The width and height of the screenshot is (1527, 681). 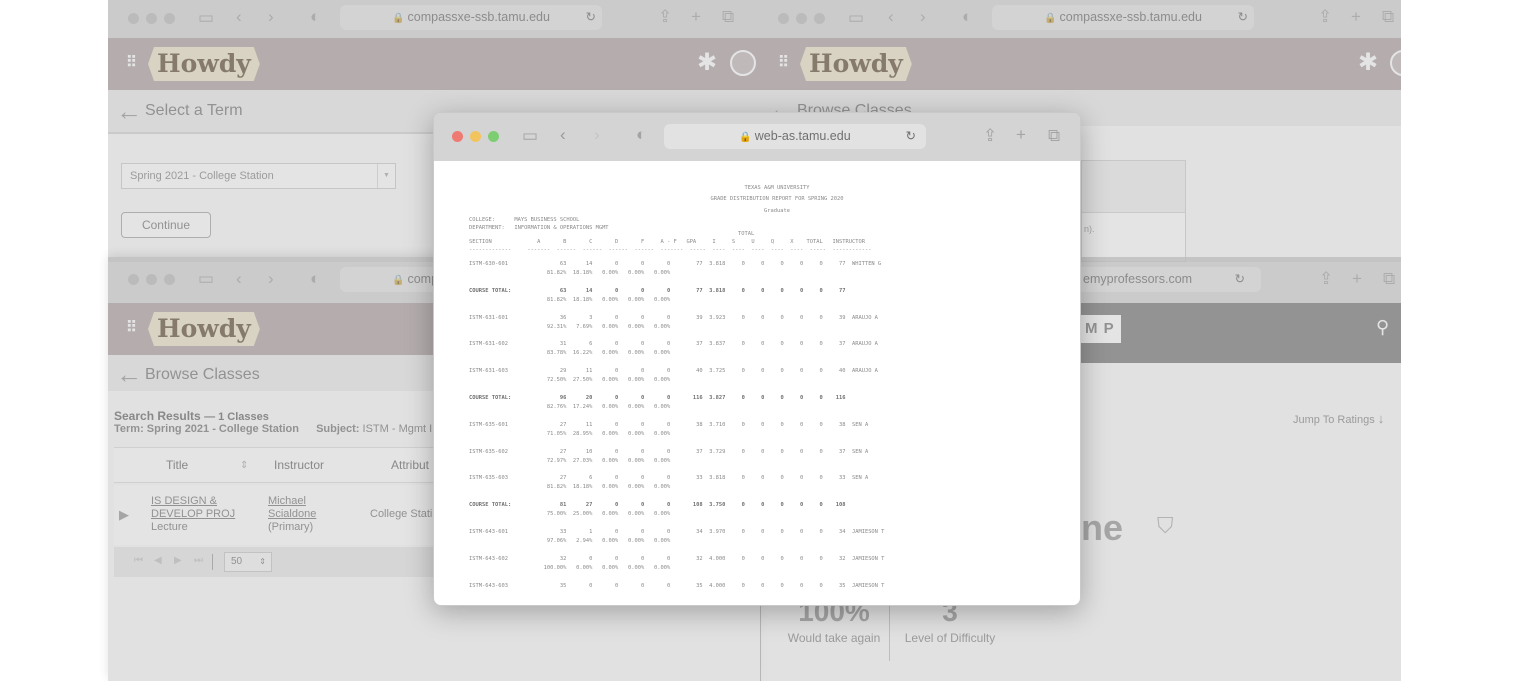 What do you see at coordinates (457, 136) in the screenshot?
I see `close-button` at bounding box center [457, 136].